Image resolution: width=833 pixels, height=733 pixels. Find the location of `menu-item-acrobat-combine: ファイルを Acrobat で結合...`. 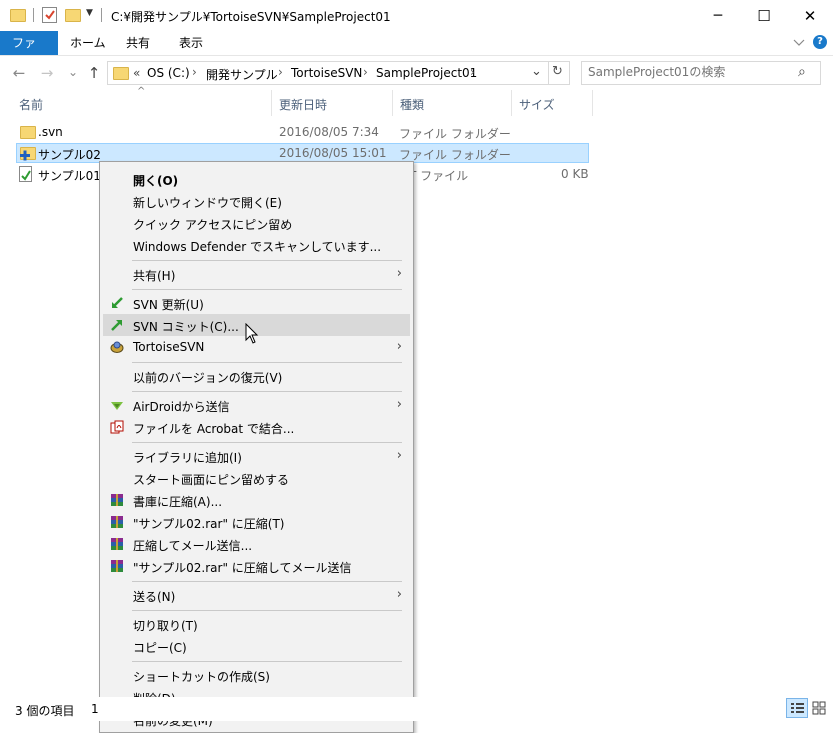

menu-item-acrobat-combine: ファイルを Acrobat で結合... is located at coordinates (256, 427).